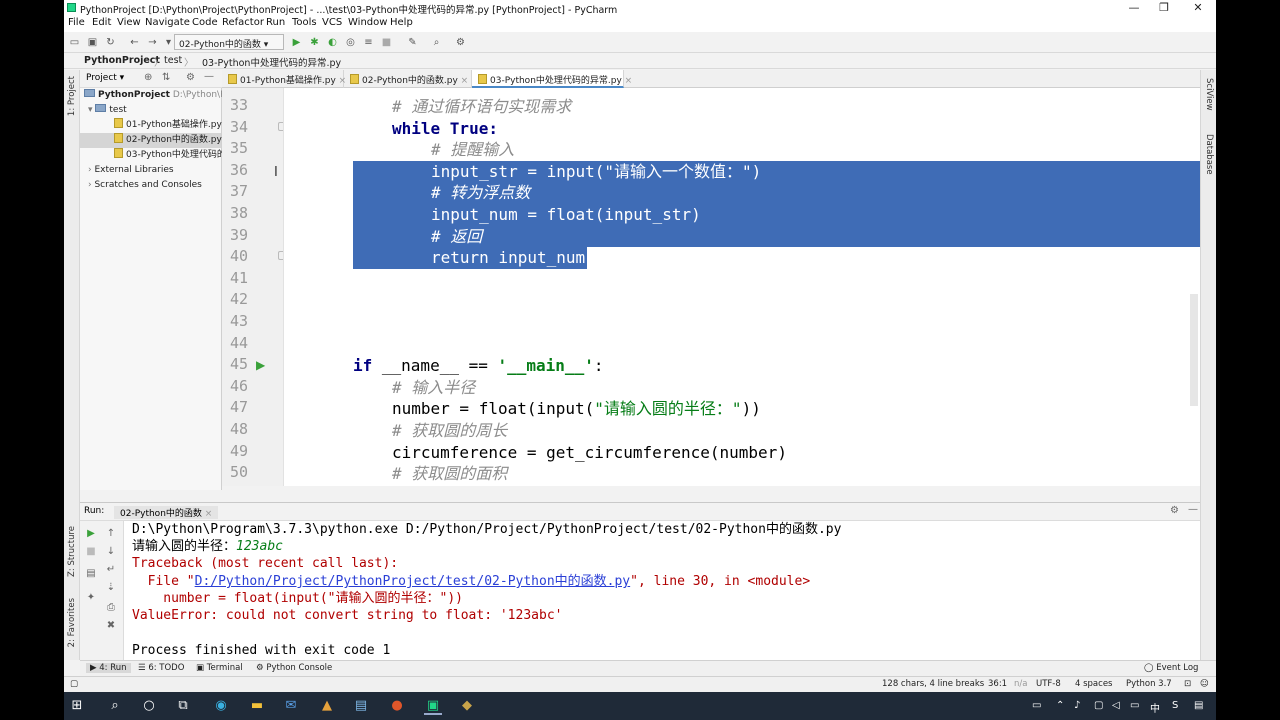  What do you see at coordinates (1134, 705) in the screenshot?
I see `battery-icon: ▭` at bounding box center [1134, 705].